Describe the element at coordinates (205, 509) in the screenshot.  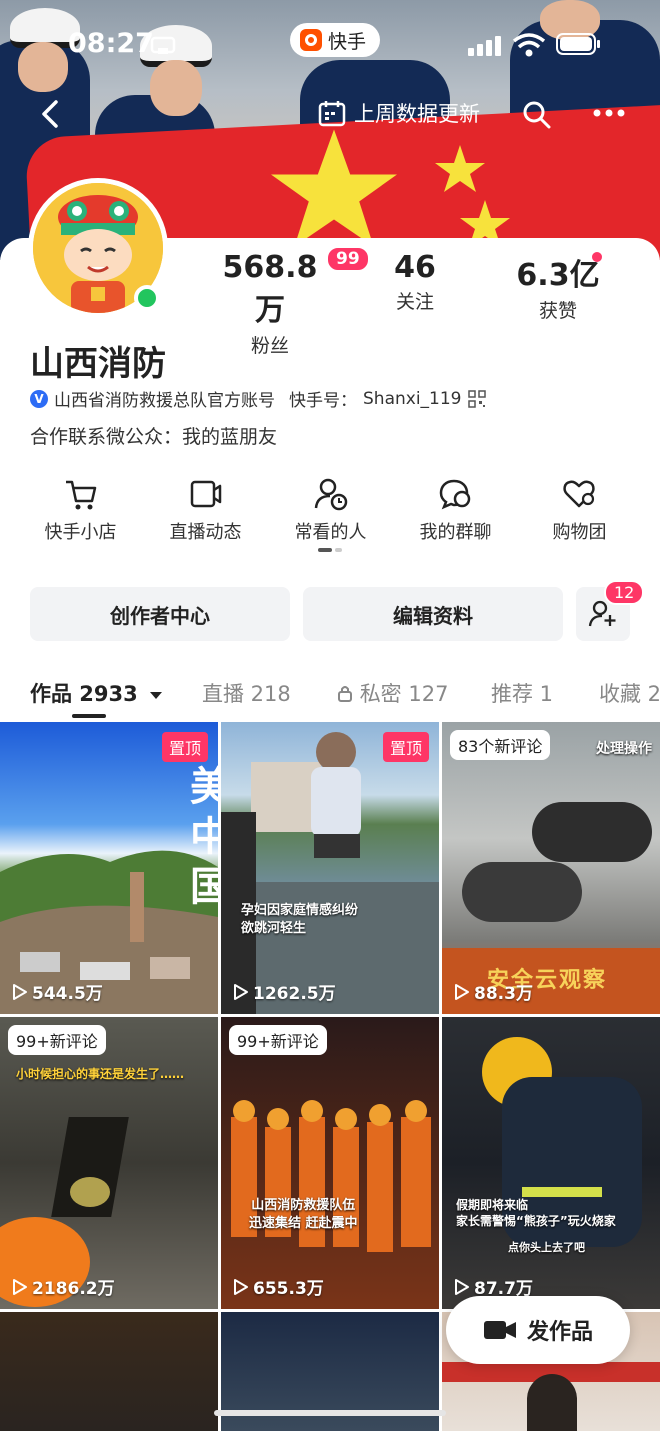
I see `shortcut-live-updates: 直播动态` at that location.